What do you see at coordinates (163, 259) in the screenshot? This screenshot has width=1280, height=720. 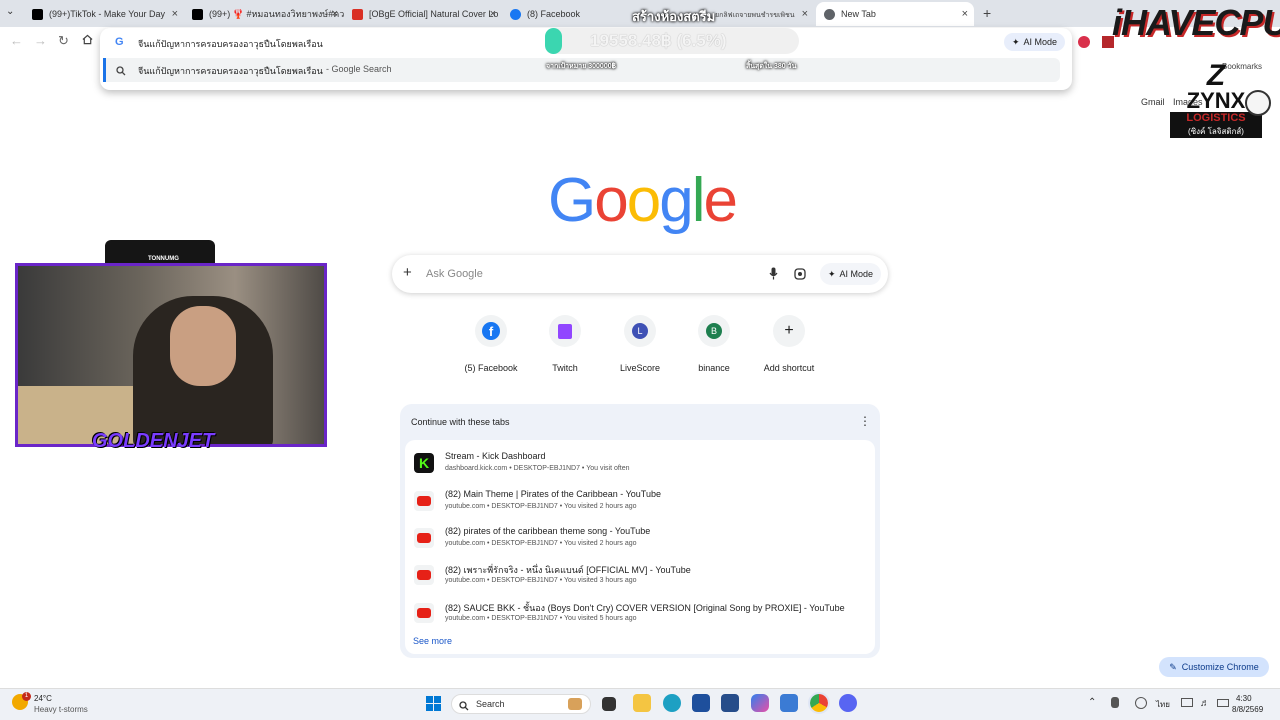 I see `webcam-top-label: TONNUMG` at bounding box center [163, 259].